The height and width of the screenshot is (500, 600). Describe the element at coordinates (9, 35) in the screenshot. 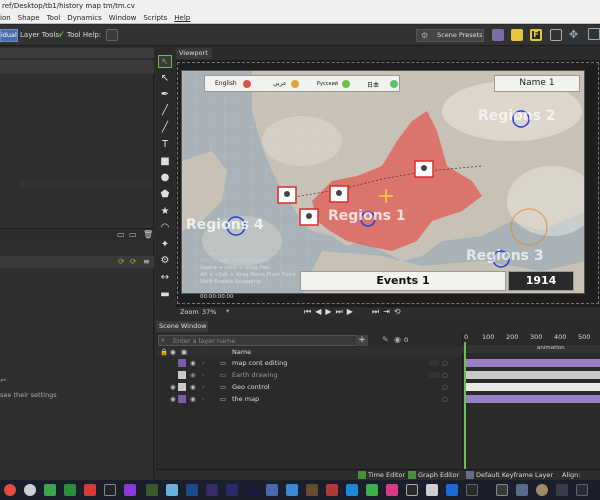

I see `mode-button: idual` at that location.